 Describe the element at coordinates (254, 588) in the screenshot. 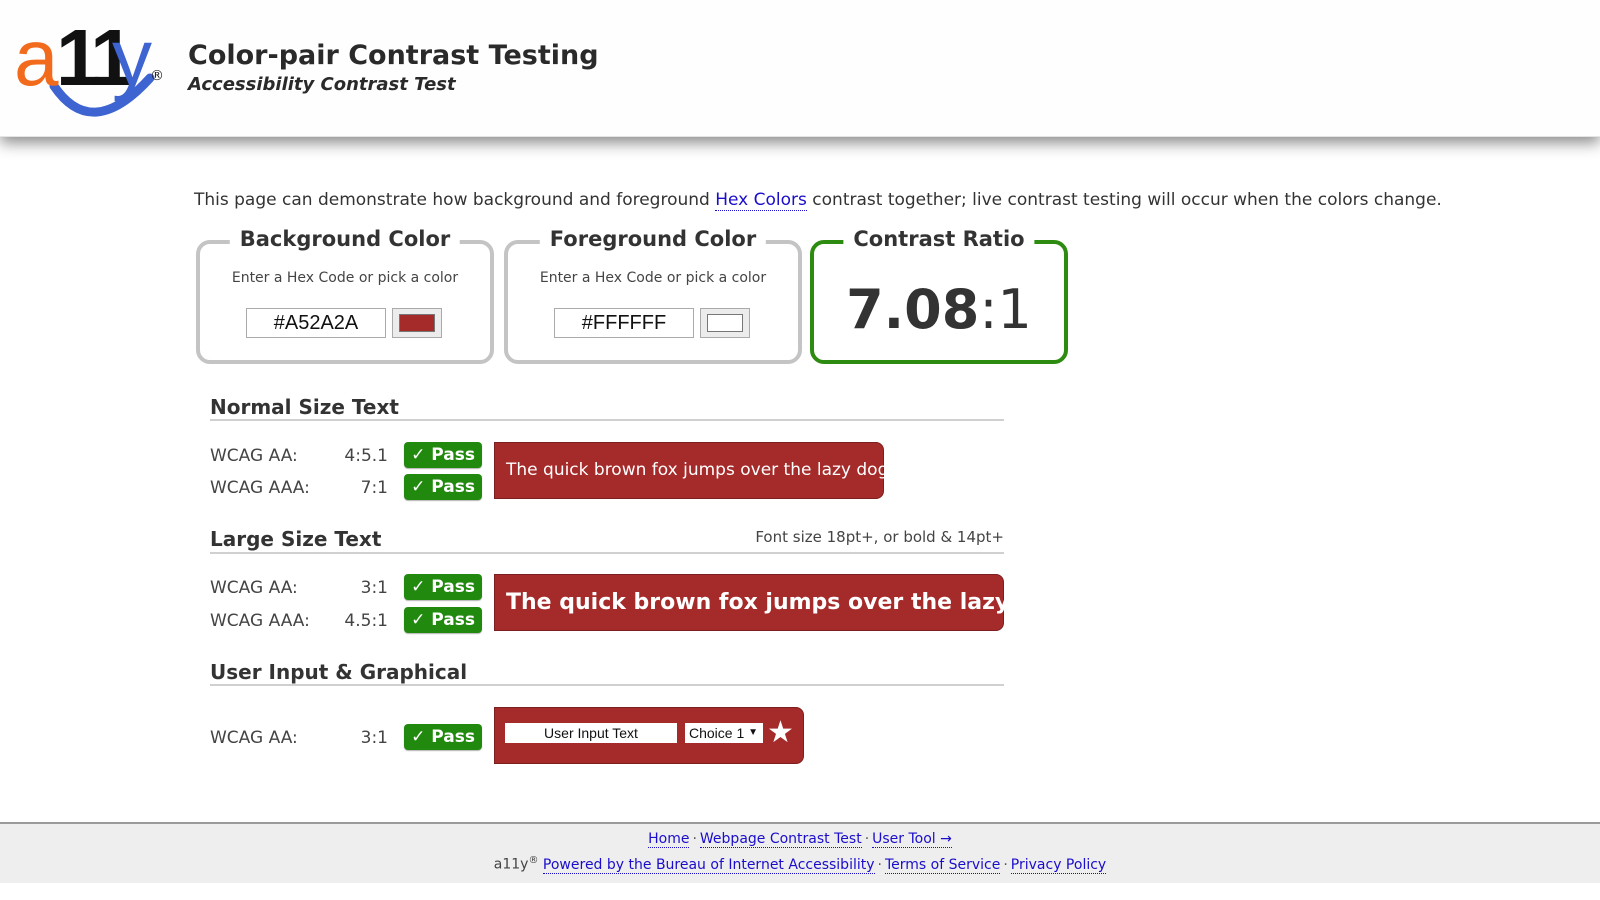

I see `large-aa-label: WCAG AA:` at that location.